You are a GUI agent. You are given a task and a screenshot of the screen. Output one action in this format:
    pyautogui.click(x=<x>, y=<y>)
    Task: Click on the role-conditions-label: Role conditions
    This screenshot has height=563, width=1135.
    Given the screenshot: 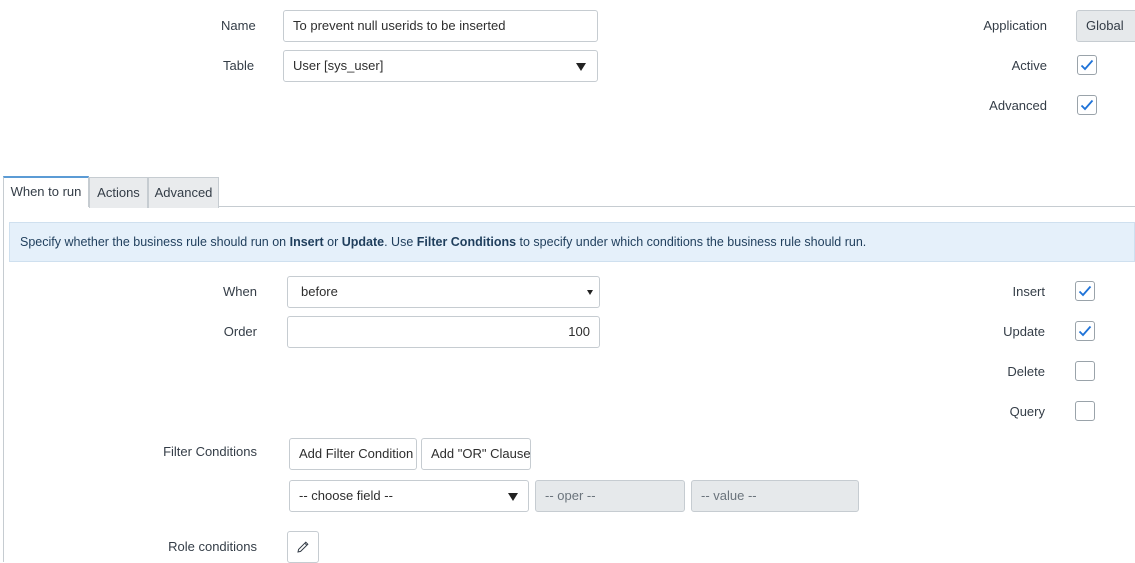 What is the action you would take?
    pyautogui.click(x=212, y=546)
    